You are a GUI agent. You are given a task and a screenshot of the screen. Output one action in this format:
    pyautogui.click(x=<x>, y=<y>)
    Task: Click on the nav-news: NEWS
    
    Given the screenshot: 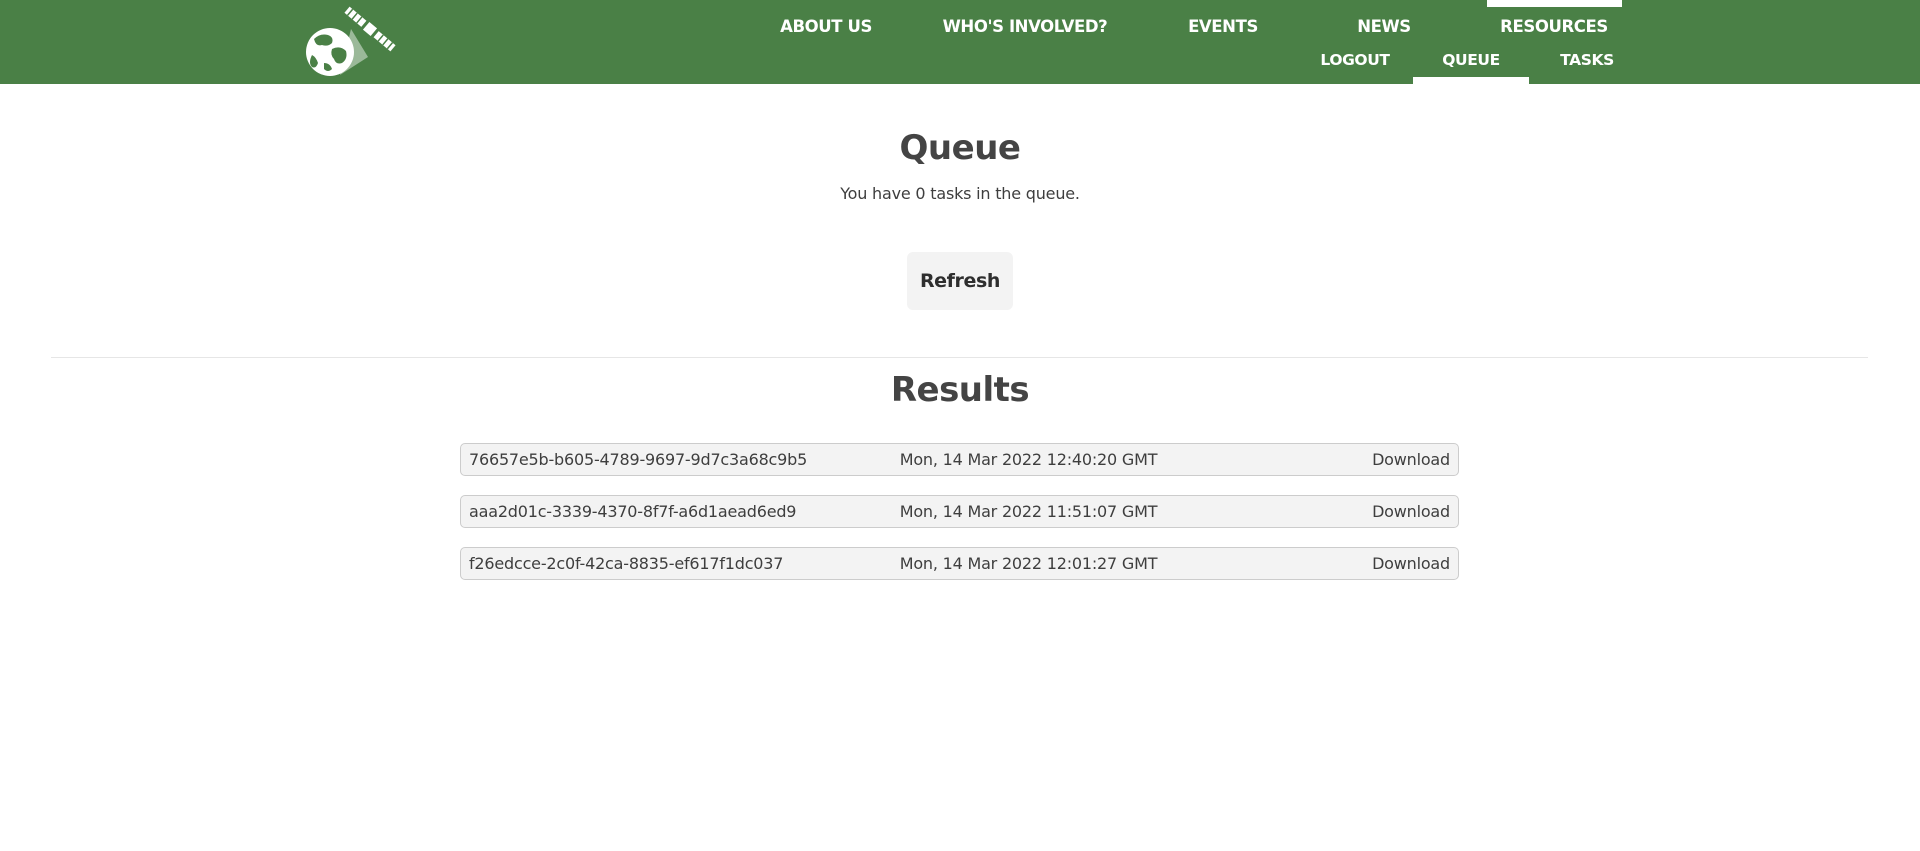 What is the action you would take?
    pyautogui.click(x=1384, y=26)
    